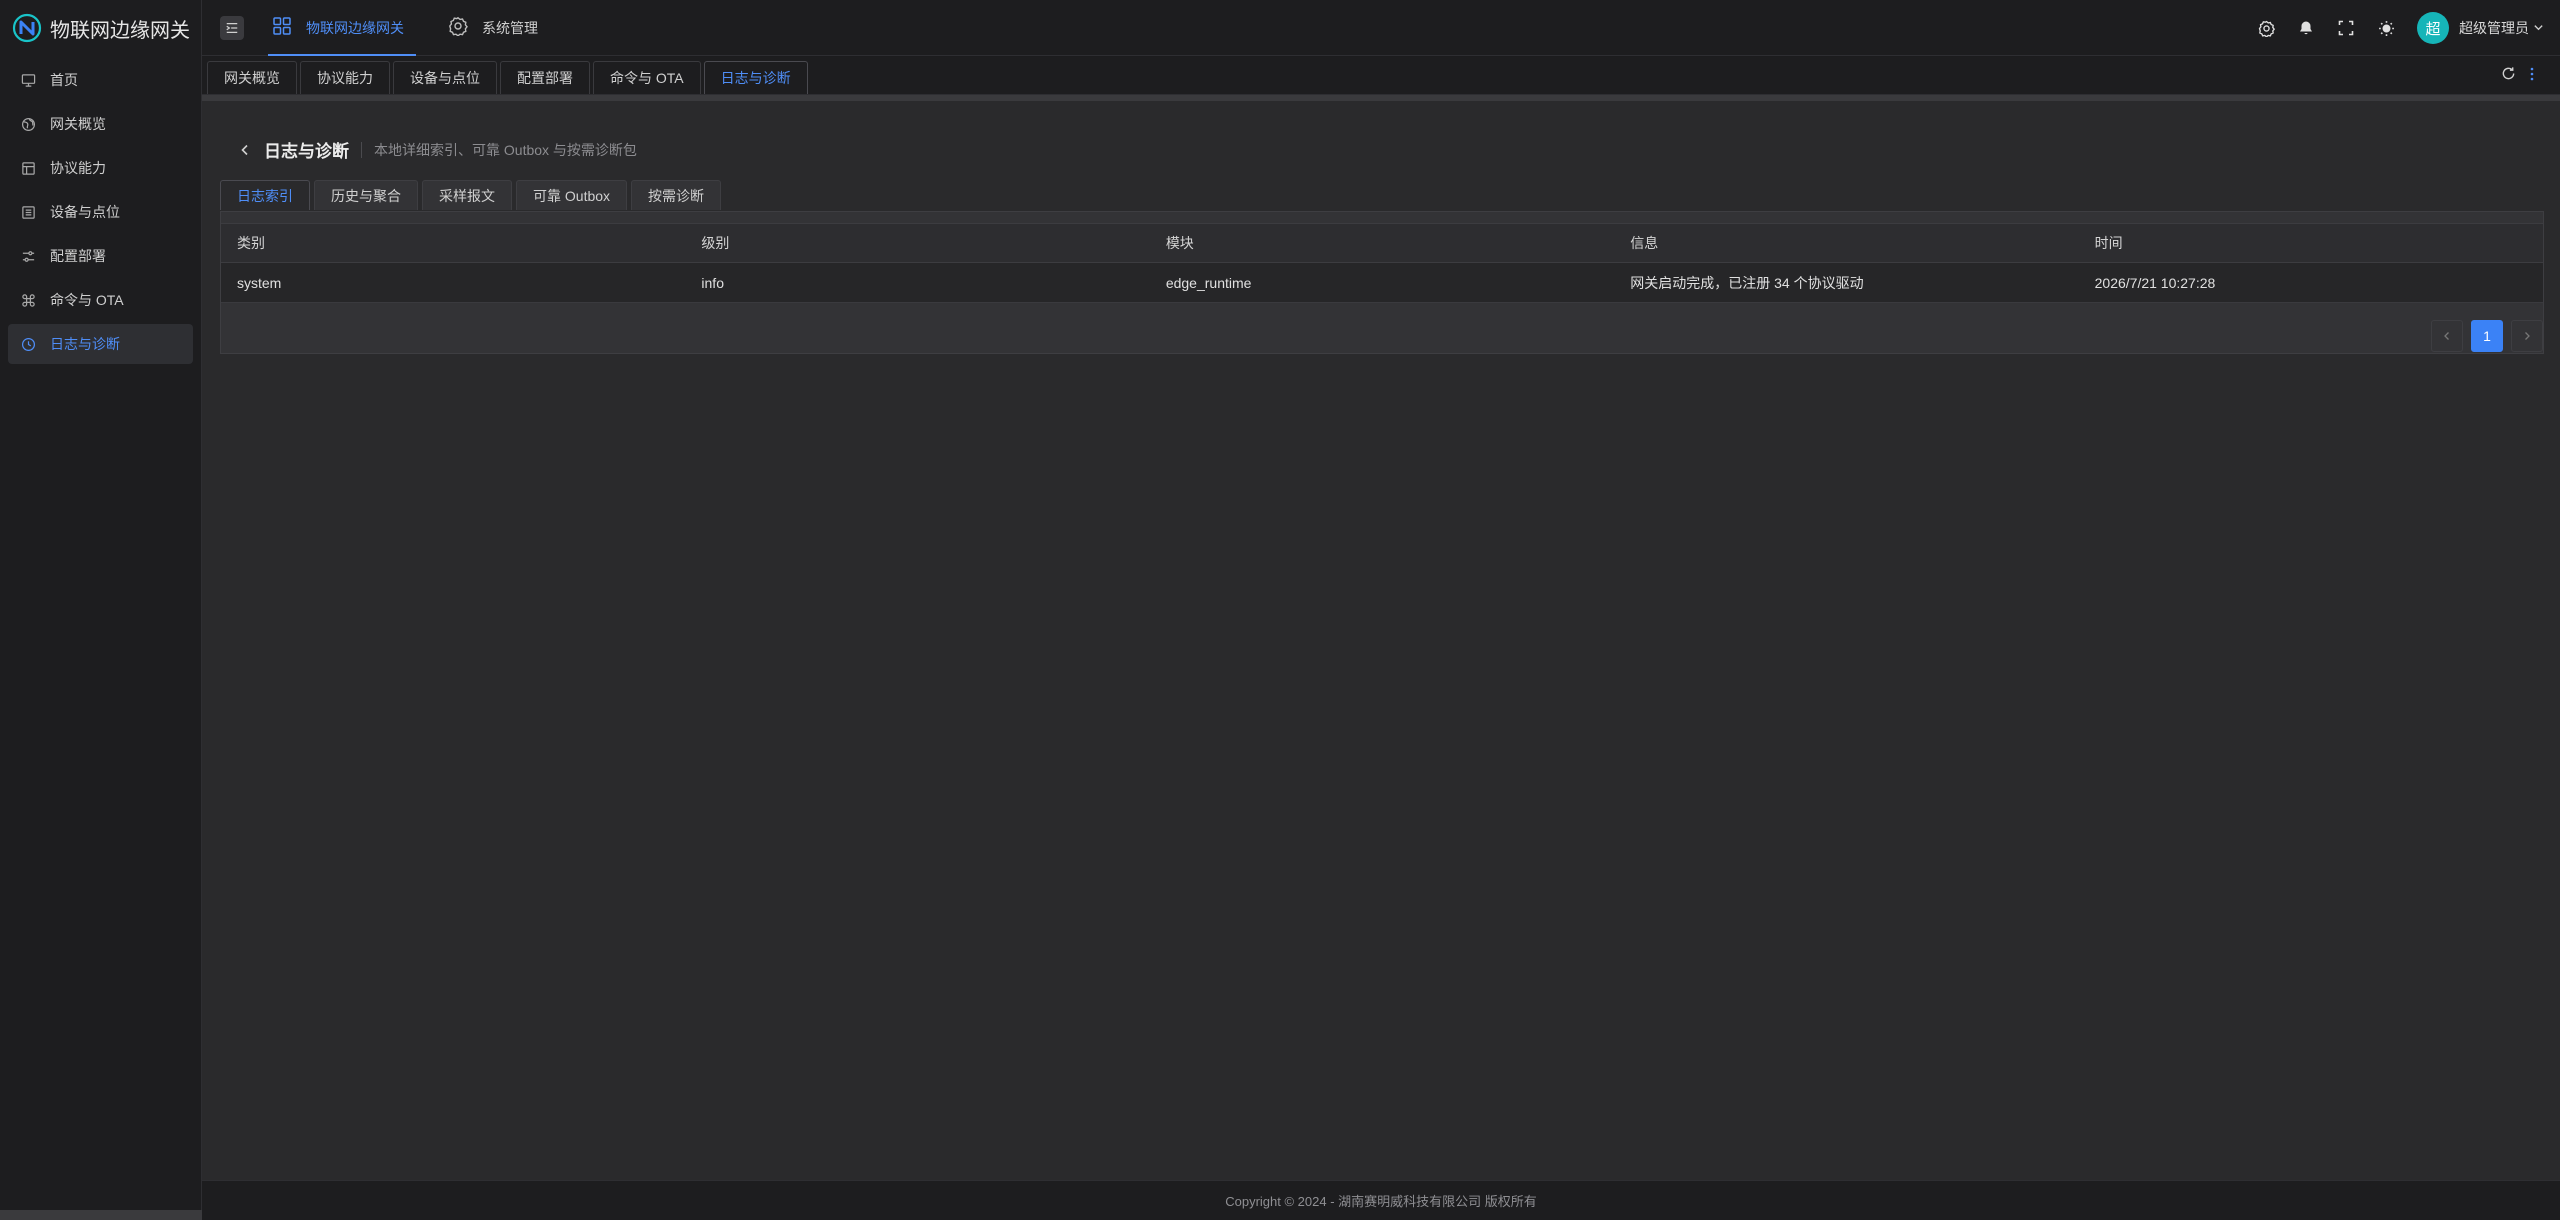 This screenshot has width=2560, height=1220. Describe the element at coordinates (2517, 76) in the screenshot. I see `page-tabs-actions` at that location.